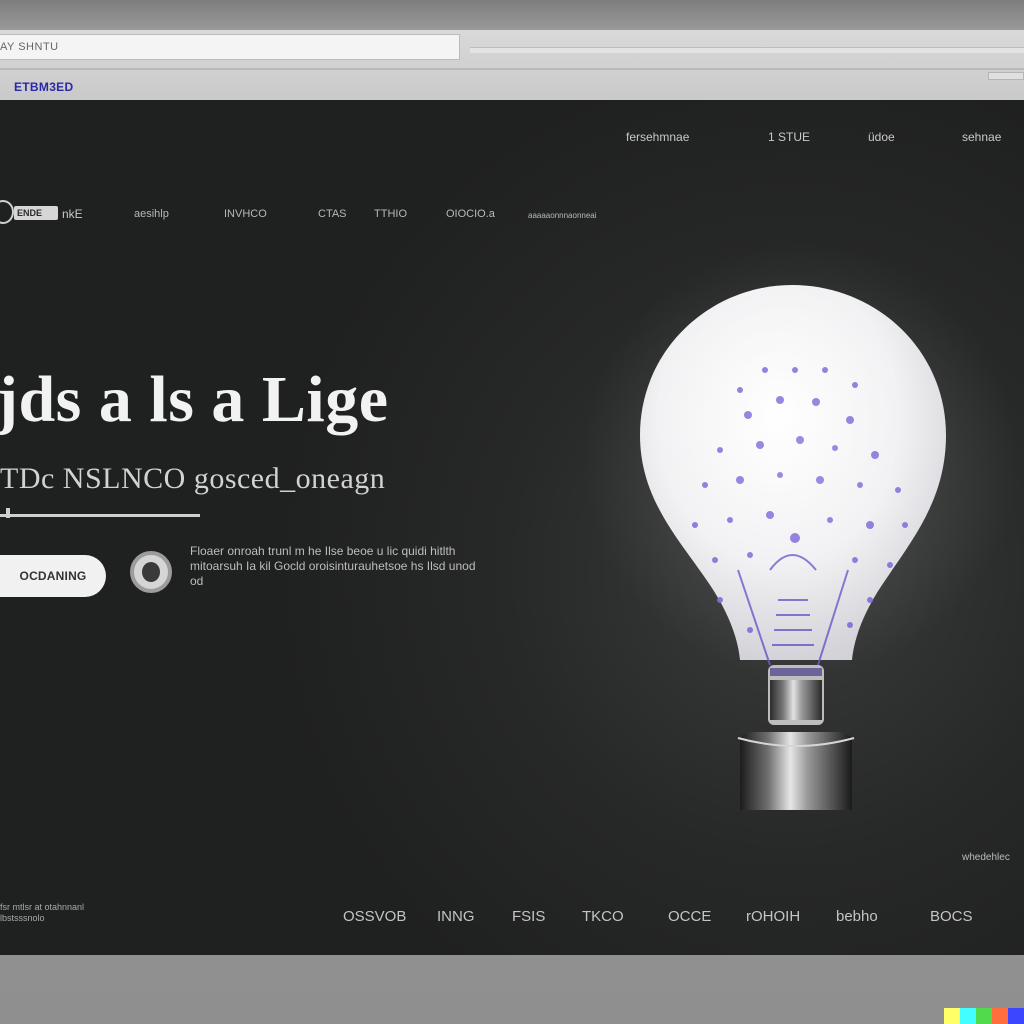  Describe the element at coordinates (881, 137) in the screenshot. I see `top-nav-item-3: üdoe` at that location.